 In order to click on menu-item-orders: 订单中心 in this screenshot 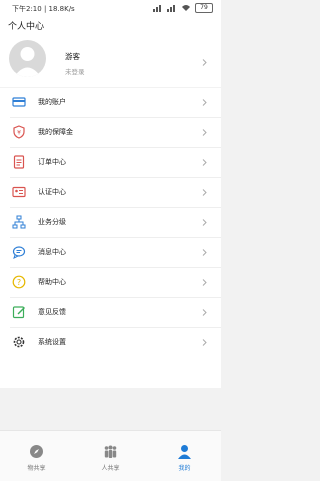, I will do `click(110, 162)`.